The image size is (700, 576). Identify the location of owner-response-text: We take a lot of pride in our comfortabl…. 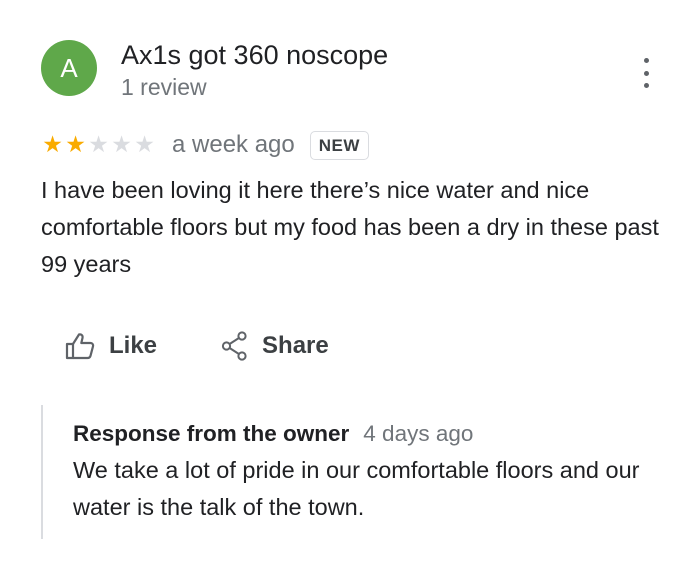
(356, 488).